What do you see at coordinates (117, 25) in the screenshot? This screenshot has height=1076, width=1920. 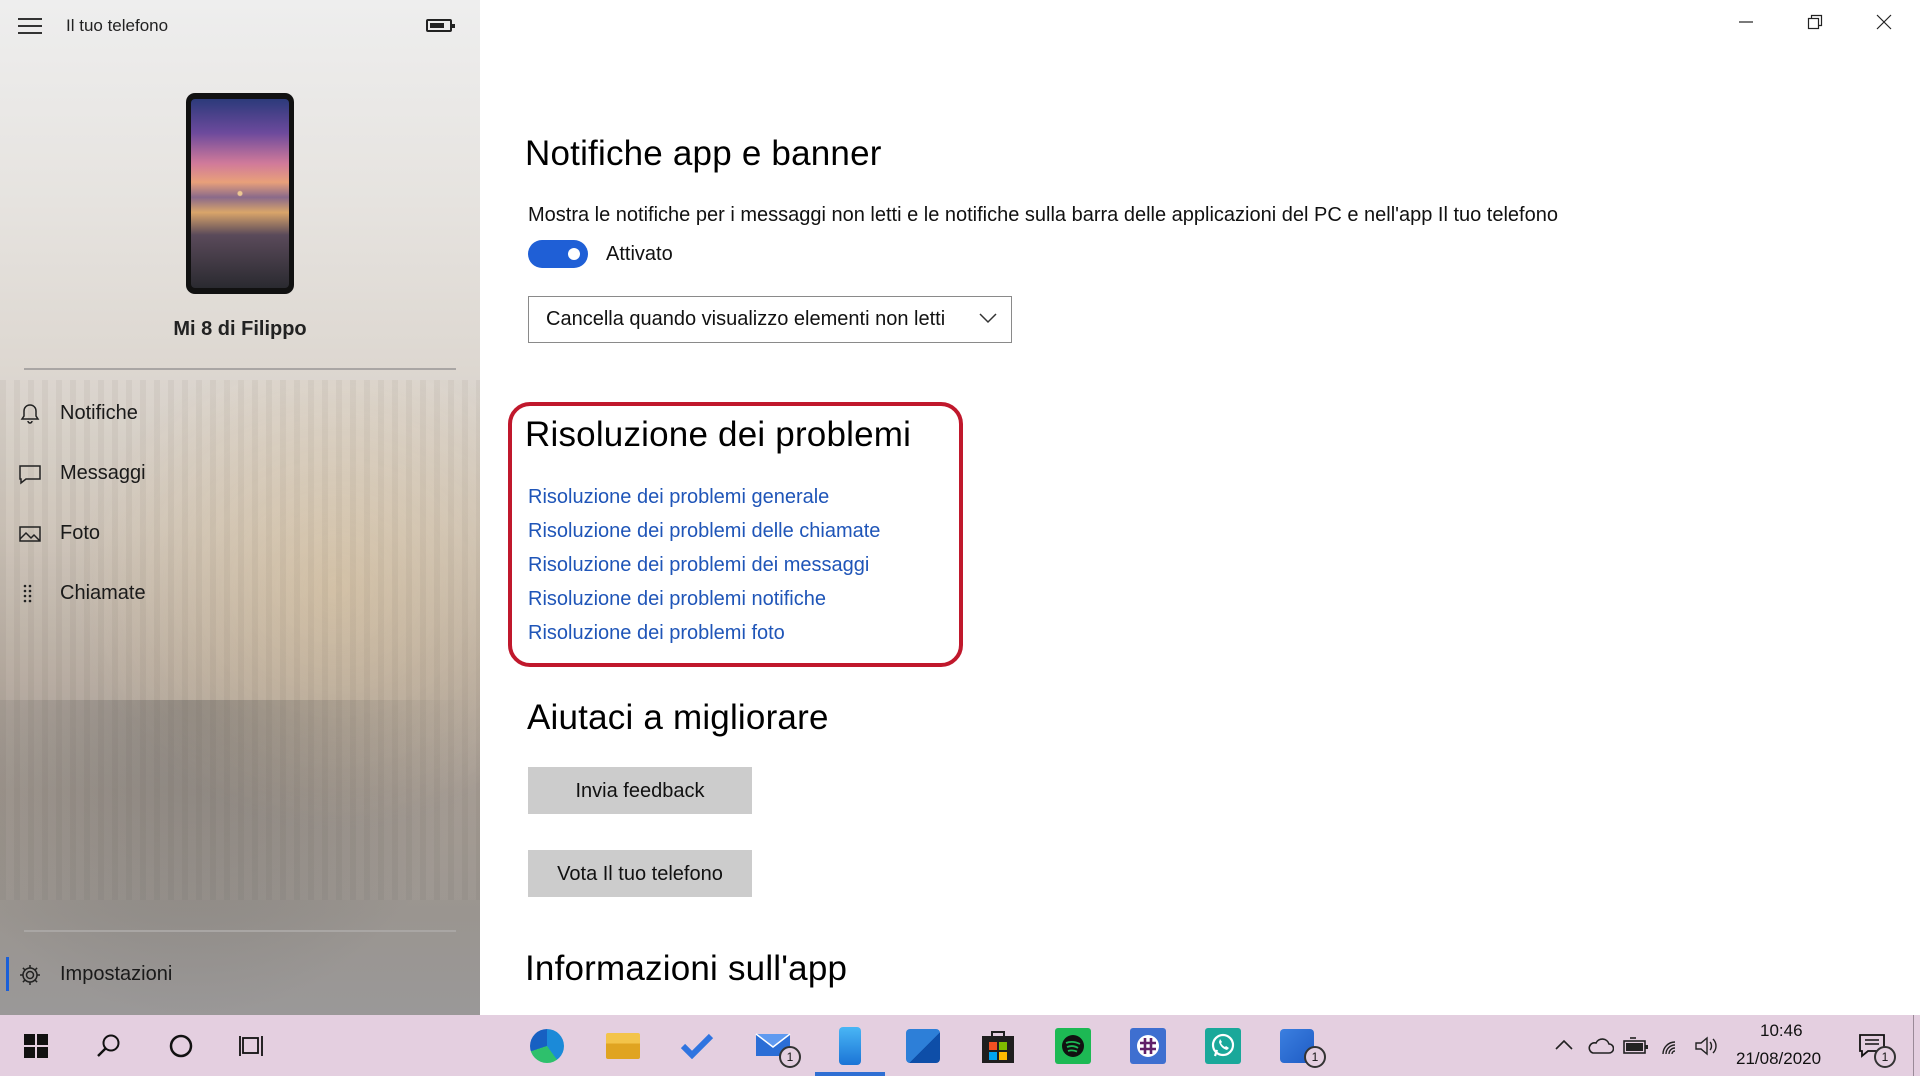 I see `app-title: Il tuo telefono` at bounding box center [117, 25].